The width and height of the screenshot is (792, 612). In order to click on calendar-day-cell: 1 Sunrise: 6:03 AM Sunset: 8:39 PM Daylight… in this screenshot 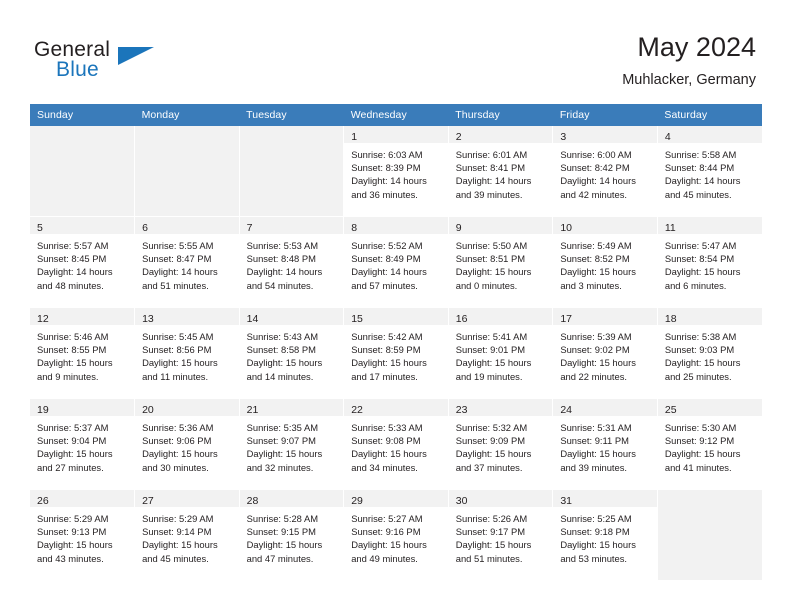, I will do `click(396, 171)`.